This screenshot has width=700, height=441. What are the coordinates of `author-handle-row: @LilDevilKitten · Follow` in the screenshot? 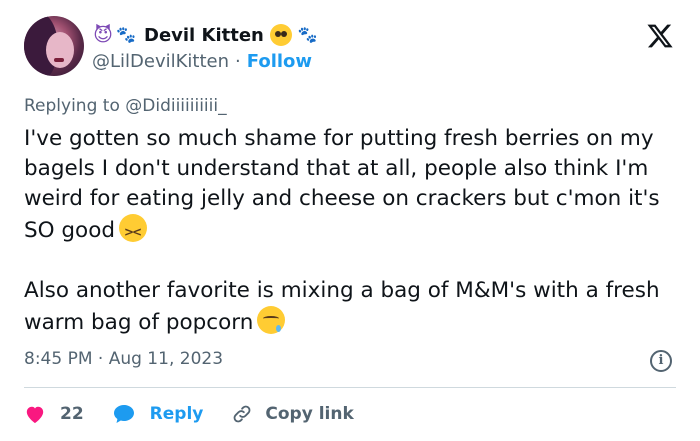 It's located at (202, 61).